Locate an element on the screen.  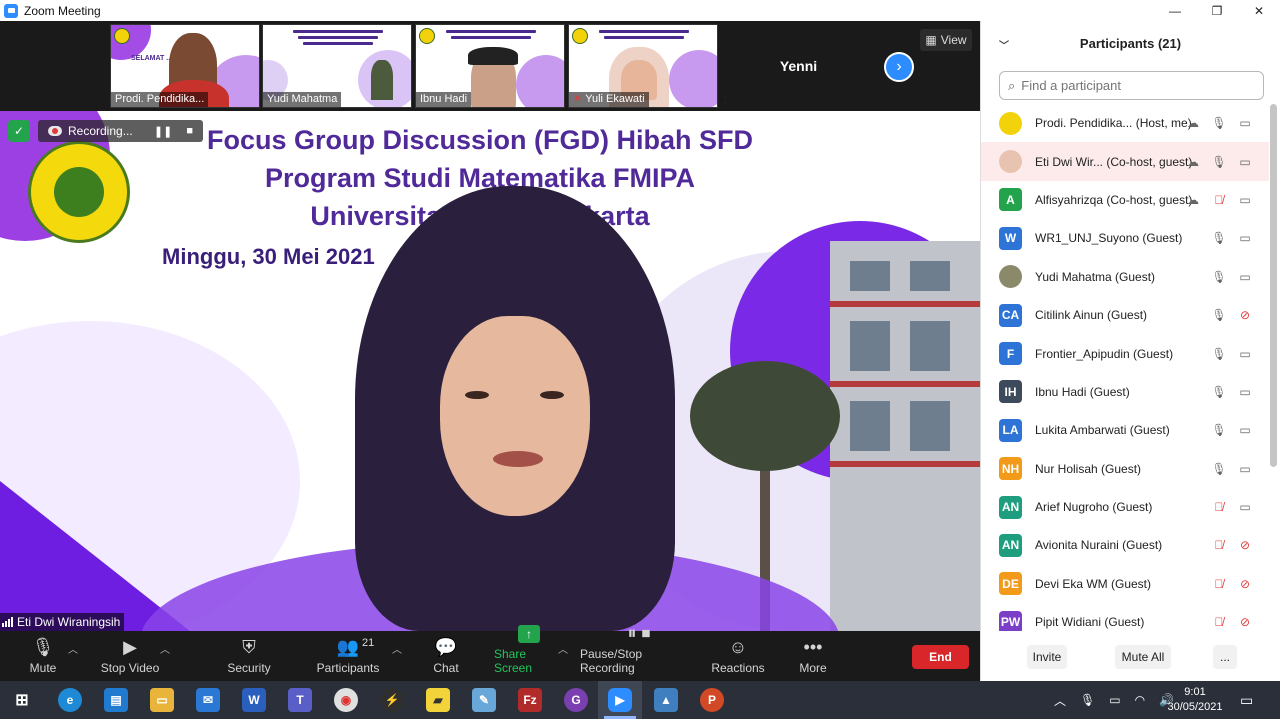
more-button: ••• More is located at coordinates (813, 656).